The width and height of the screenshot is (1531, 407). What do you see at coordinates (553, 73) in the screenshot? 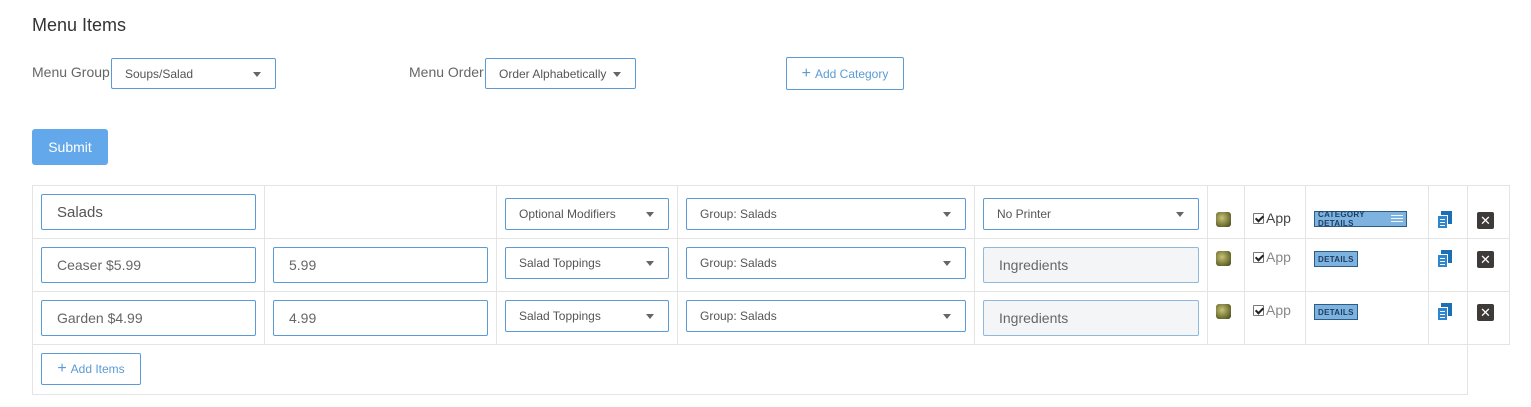
I see `menu-order-value: Order Alphabetically` at bounding box center [553, 73].